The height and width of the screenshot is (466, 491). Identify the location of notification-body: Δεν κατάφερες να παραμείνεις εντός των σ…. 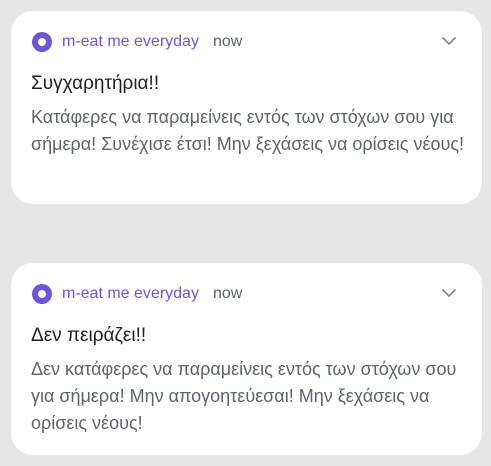
(244, 396).